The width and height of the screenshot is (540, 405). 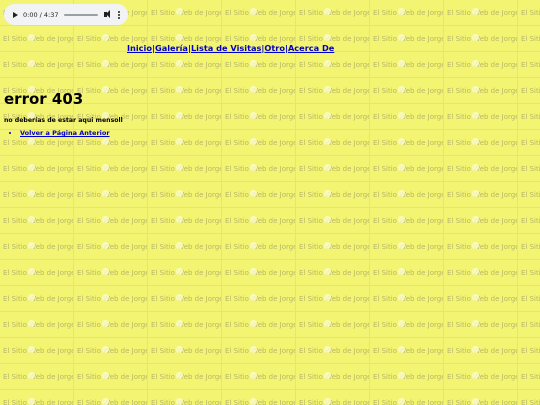 What do you see at coordinates (80, 14) in the screenshot?
I see `audio-progress-bar` at bounding box center [80, 14].